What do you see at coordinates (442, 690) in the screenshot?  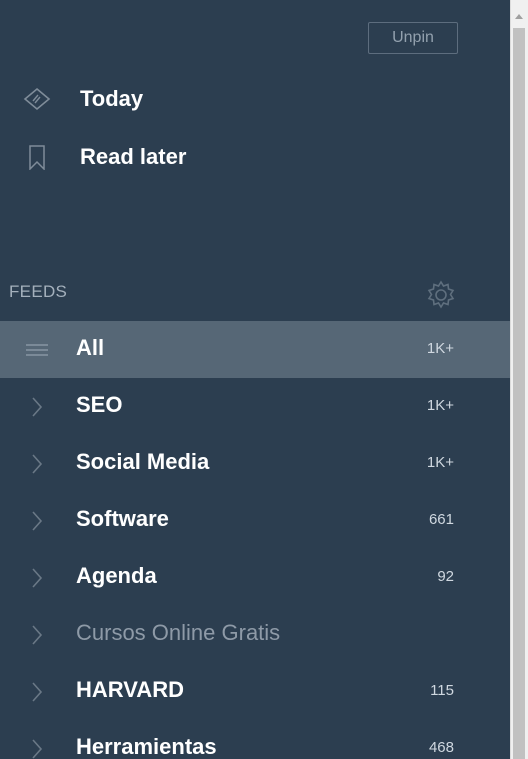 I see `feed-item-count: 115` at bounding box center [442, 690].